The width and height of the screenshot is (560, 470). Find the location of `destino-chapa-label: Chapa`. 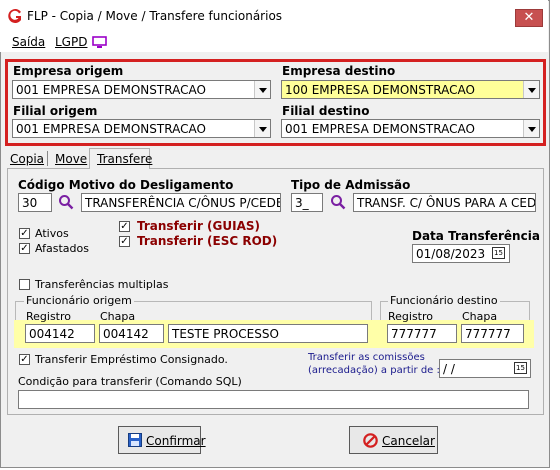

destino-chapa-label: Chapa is located at coordinates (480, 316).